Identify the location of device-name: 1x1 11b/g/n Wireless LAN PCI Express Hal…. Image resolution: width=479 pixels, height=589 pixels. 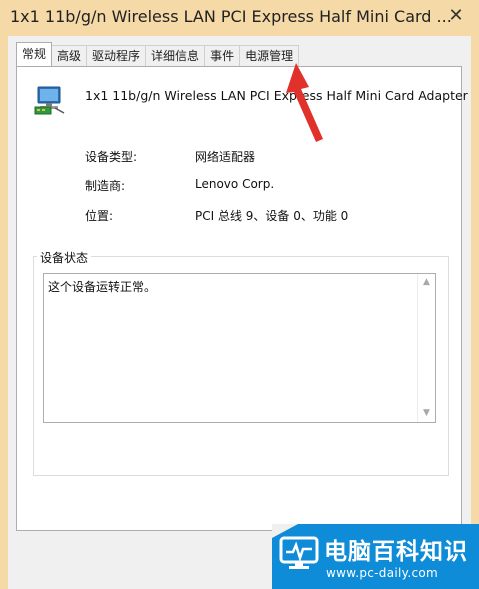
(276, 95).